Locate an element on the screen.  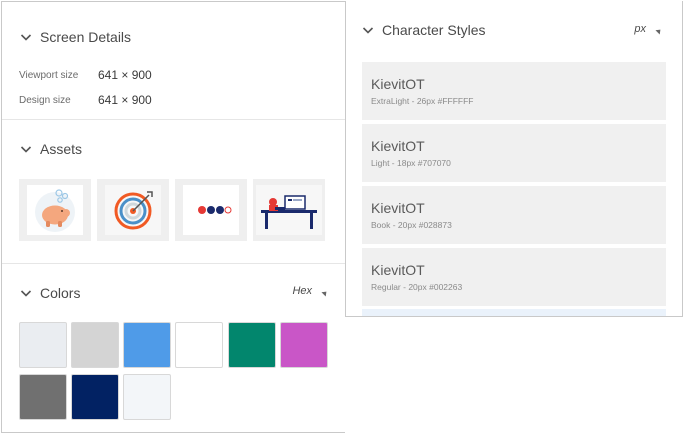
style-meta: Regular - 20px #002263 is located at coordinates (417, 287).